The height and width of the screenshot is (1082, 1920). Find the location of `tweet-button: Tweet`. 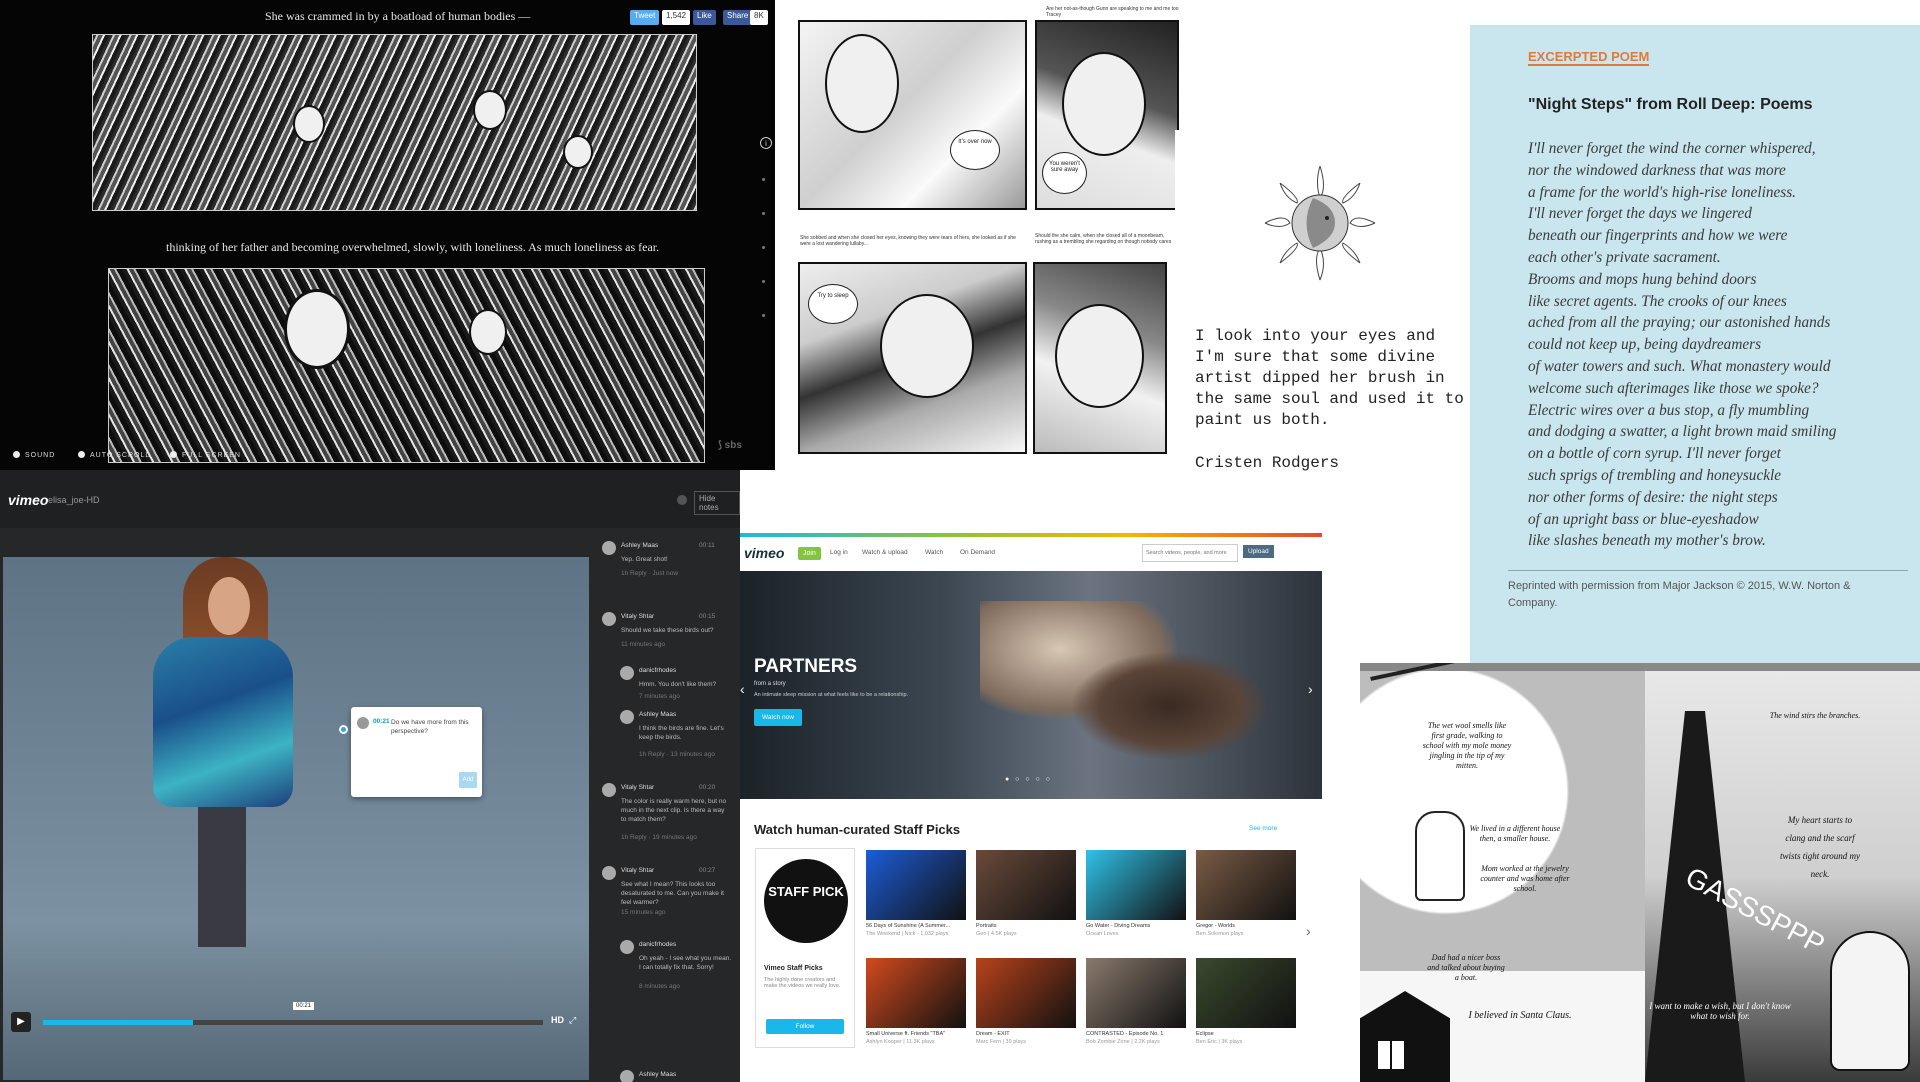

tweet-button: Tweet is located at coordinates (645, 17).